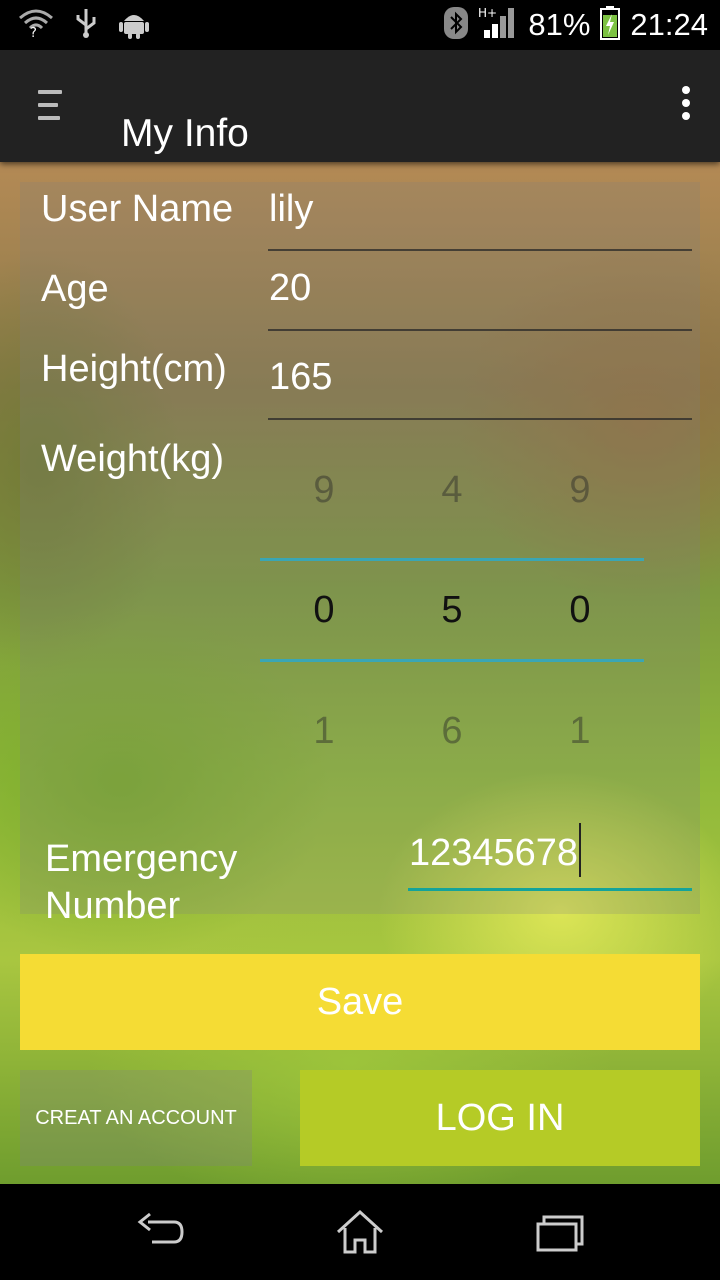  I want to click on page-title: My Info, so click(185, 133).